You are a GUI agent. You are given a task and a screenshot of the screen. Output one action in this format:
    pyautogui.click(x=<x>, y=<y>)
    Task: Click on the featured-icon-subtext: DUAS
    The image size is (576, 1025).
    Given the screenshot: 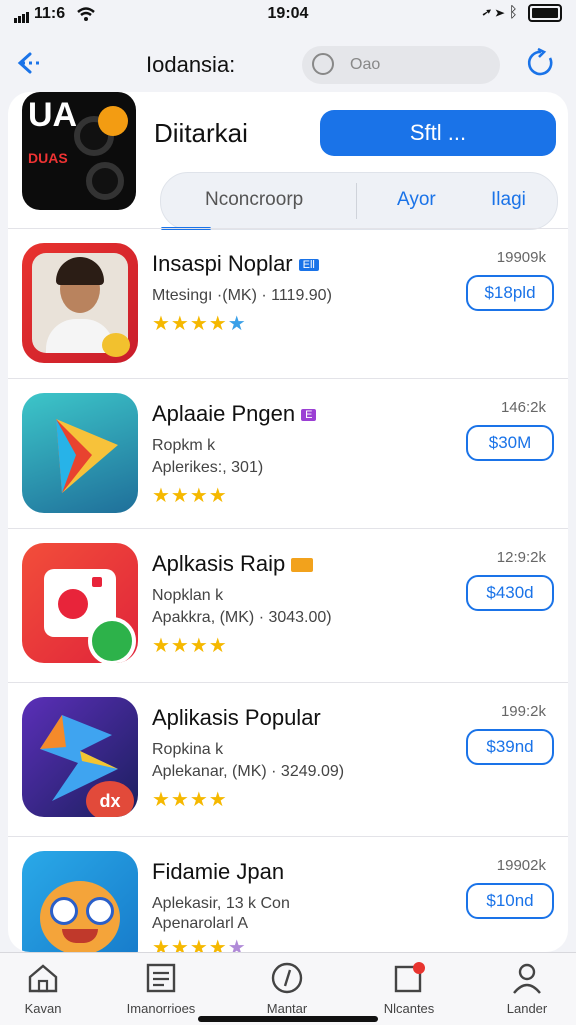 What is the action you would take?
    pyautogui.click(x=48, y=158)
    